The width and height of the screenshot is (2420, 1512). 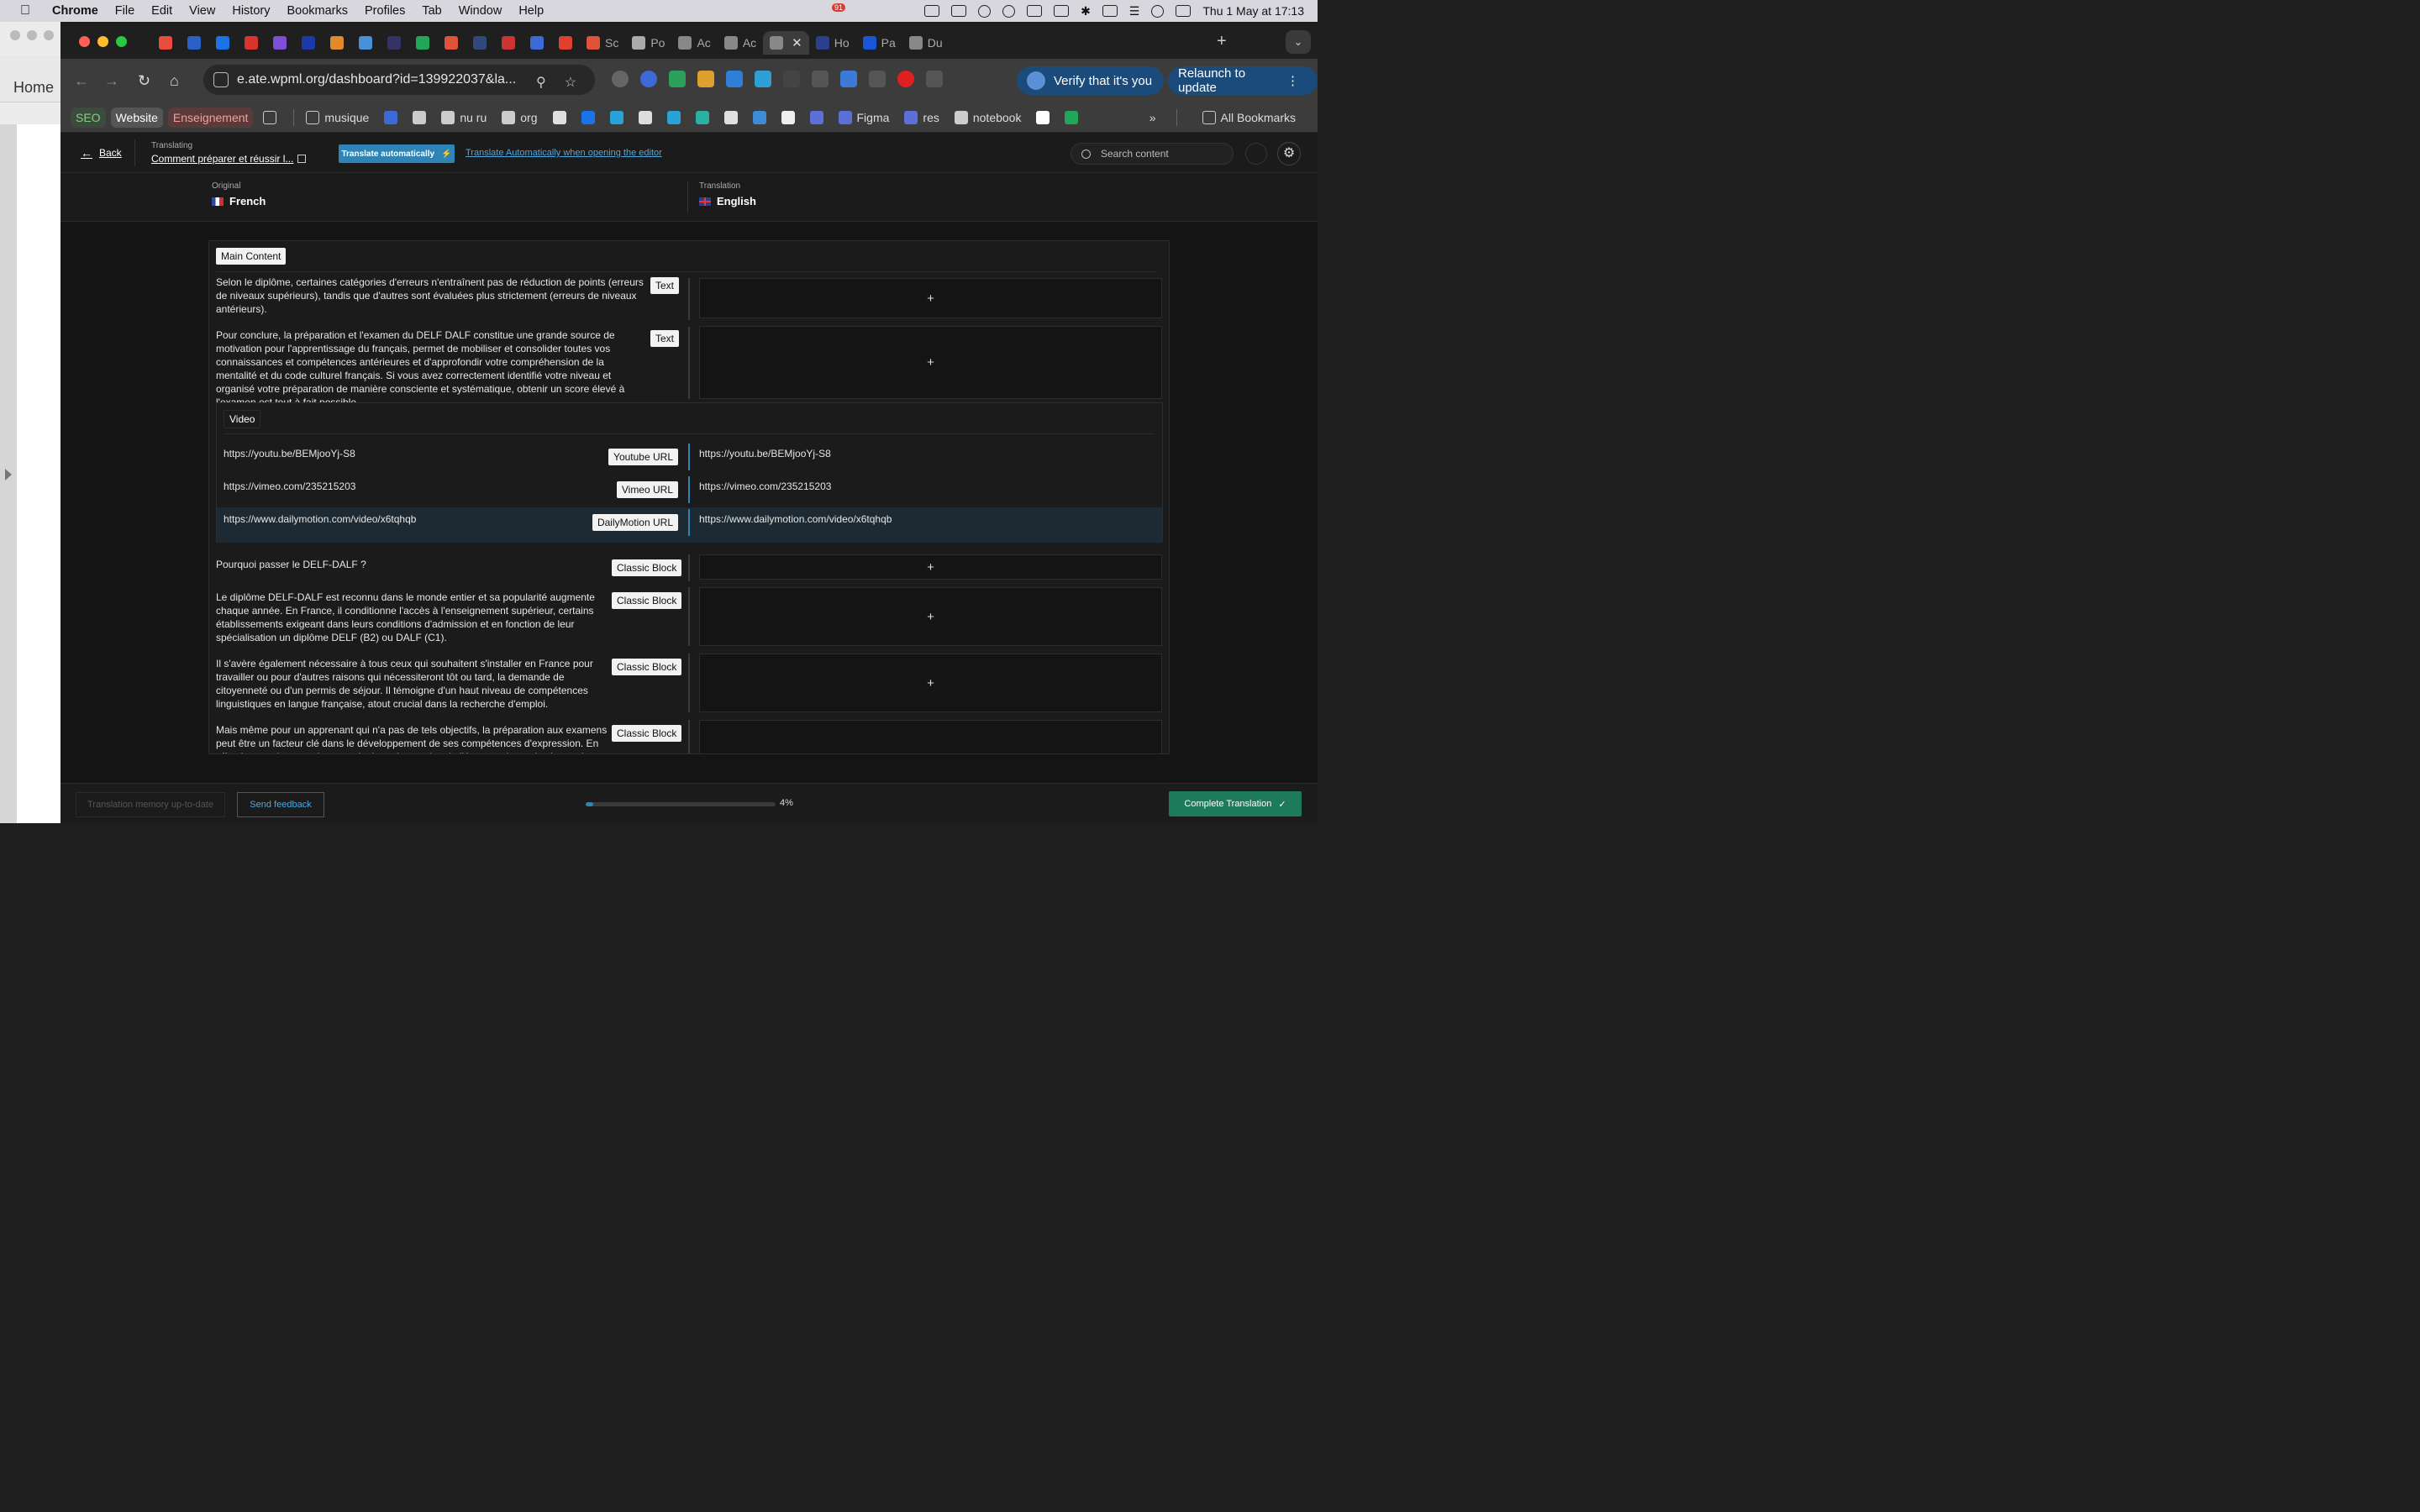 I want to click on translate-extension-icon, so click(x=877, y=79).